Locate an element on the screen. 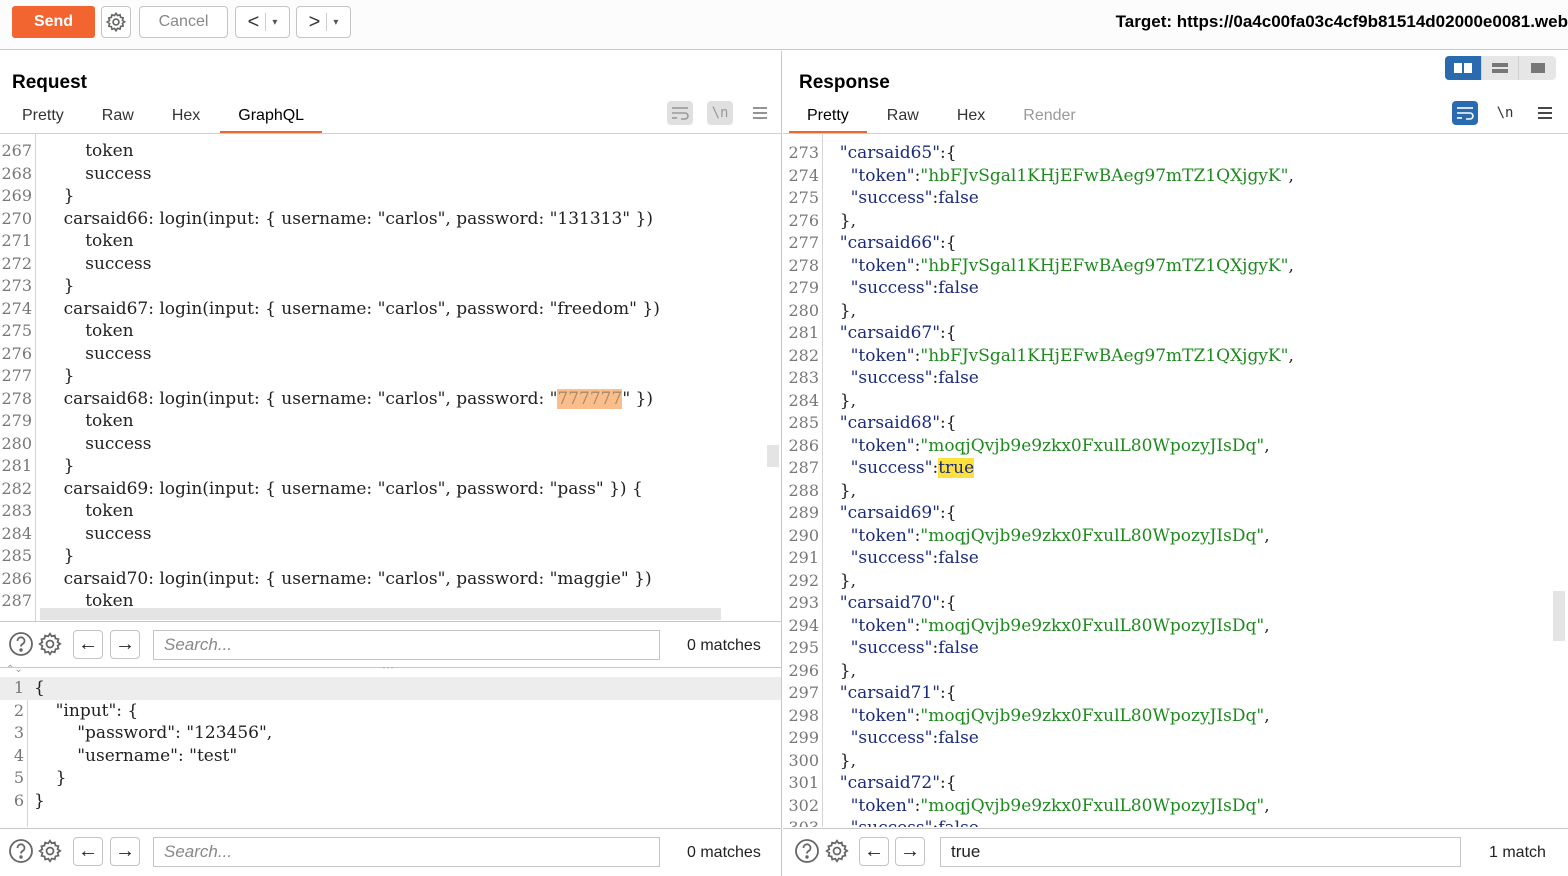  drag-handle-icon: ··· is located at coordinates (388, 667).